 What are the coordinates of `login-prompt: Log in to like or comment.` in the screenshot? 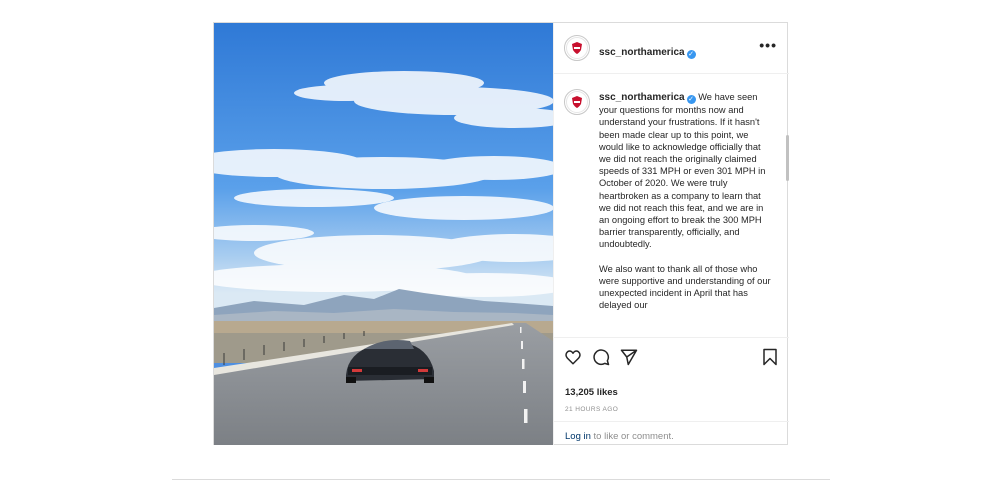 It's located at (671, 433).